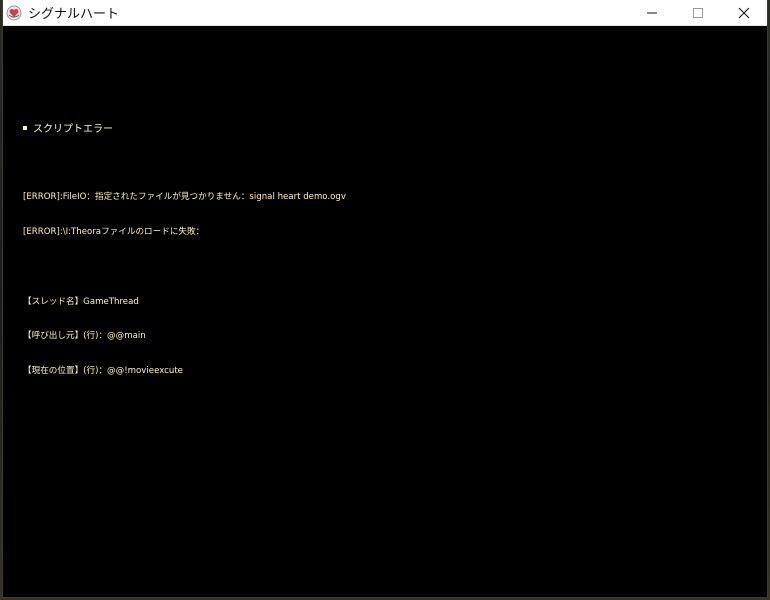 The height and width of the screenshot is (600, 770). I want to click on close-icon, so click(744, 13).